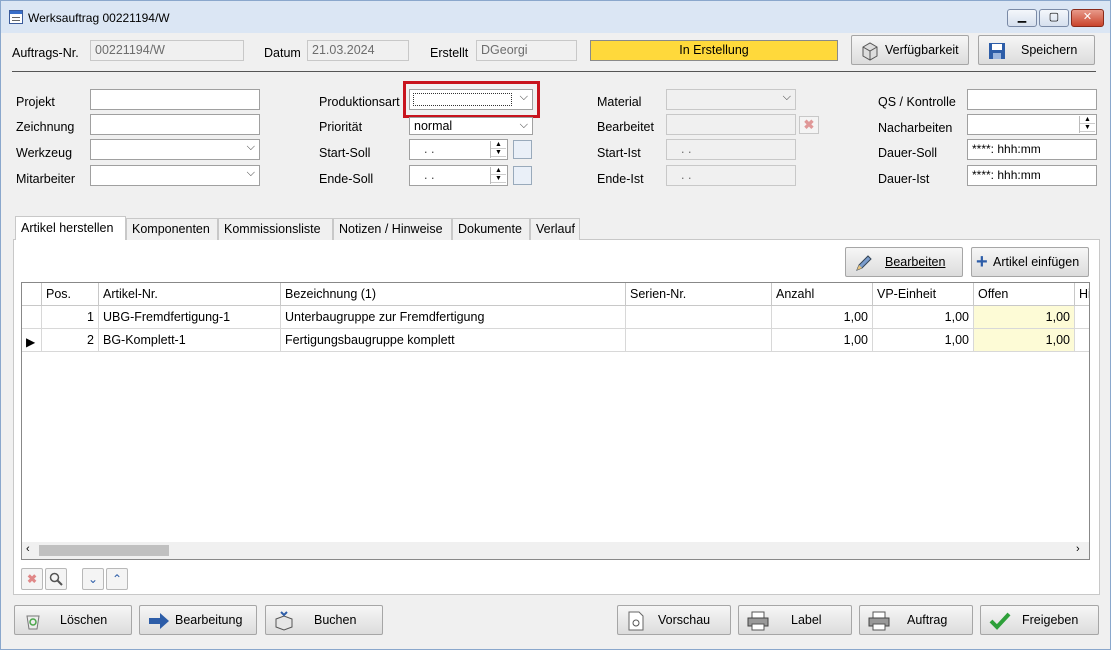  What do you see at coordinates (806, 620) in the screenshot?
I see `label-label: Label` at bounding box center [806, 620].